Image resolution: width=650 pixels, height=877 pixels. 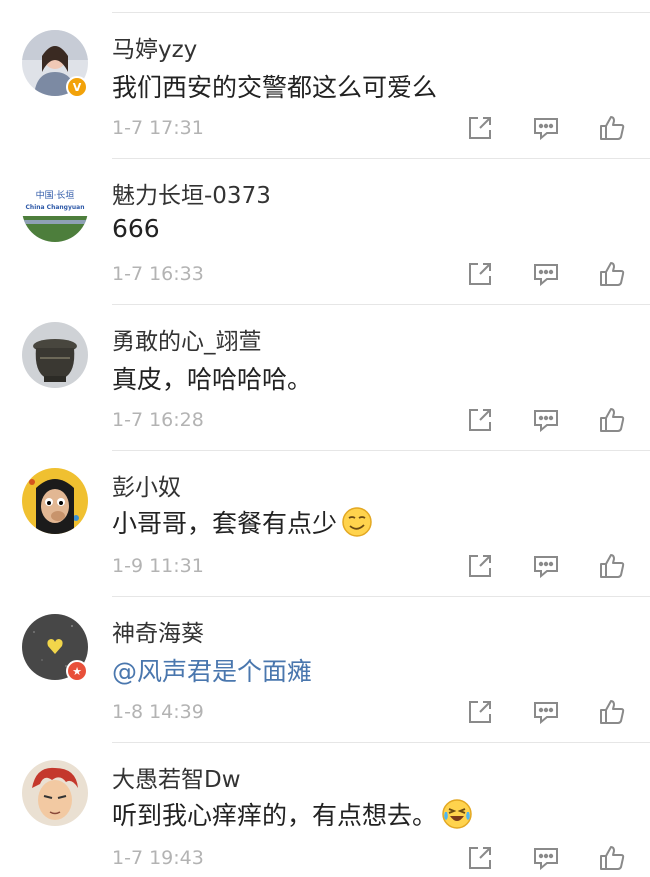 I want to click on star-badge-icon: ★, so click(x=77, y=671).